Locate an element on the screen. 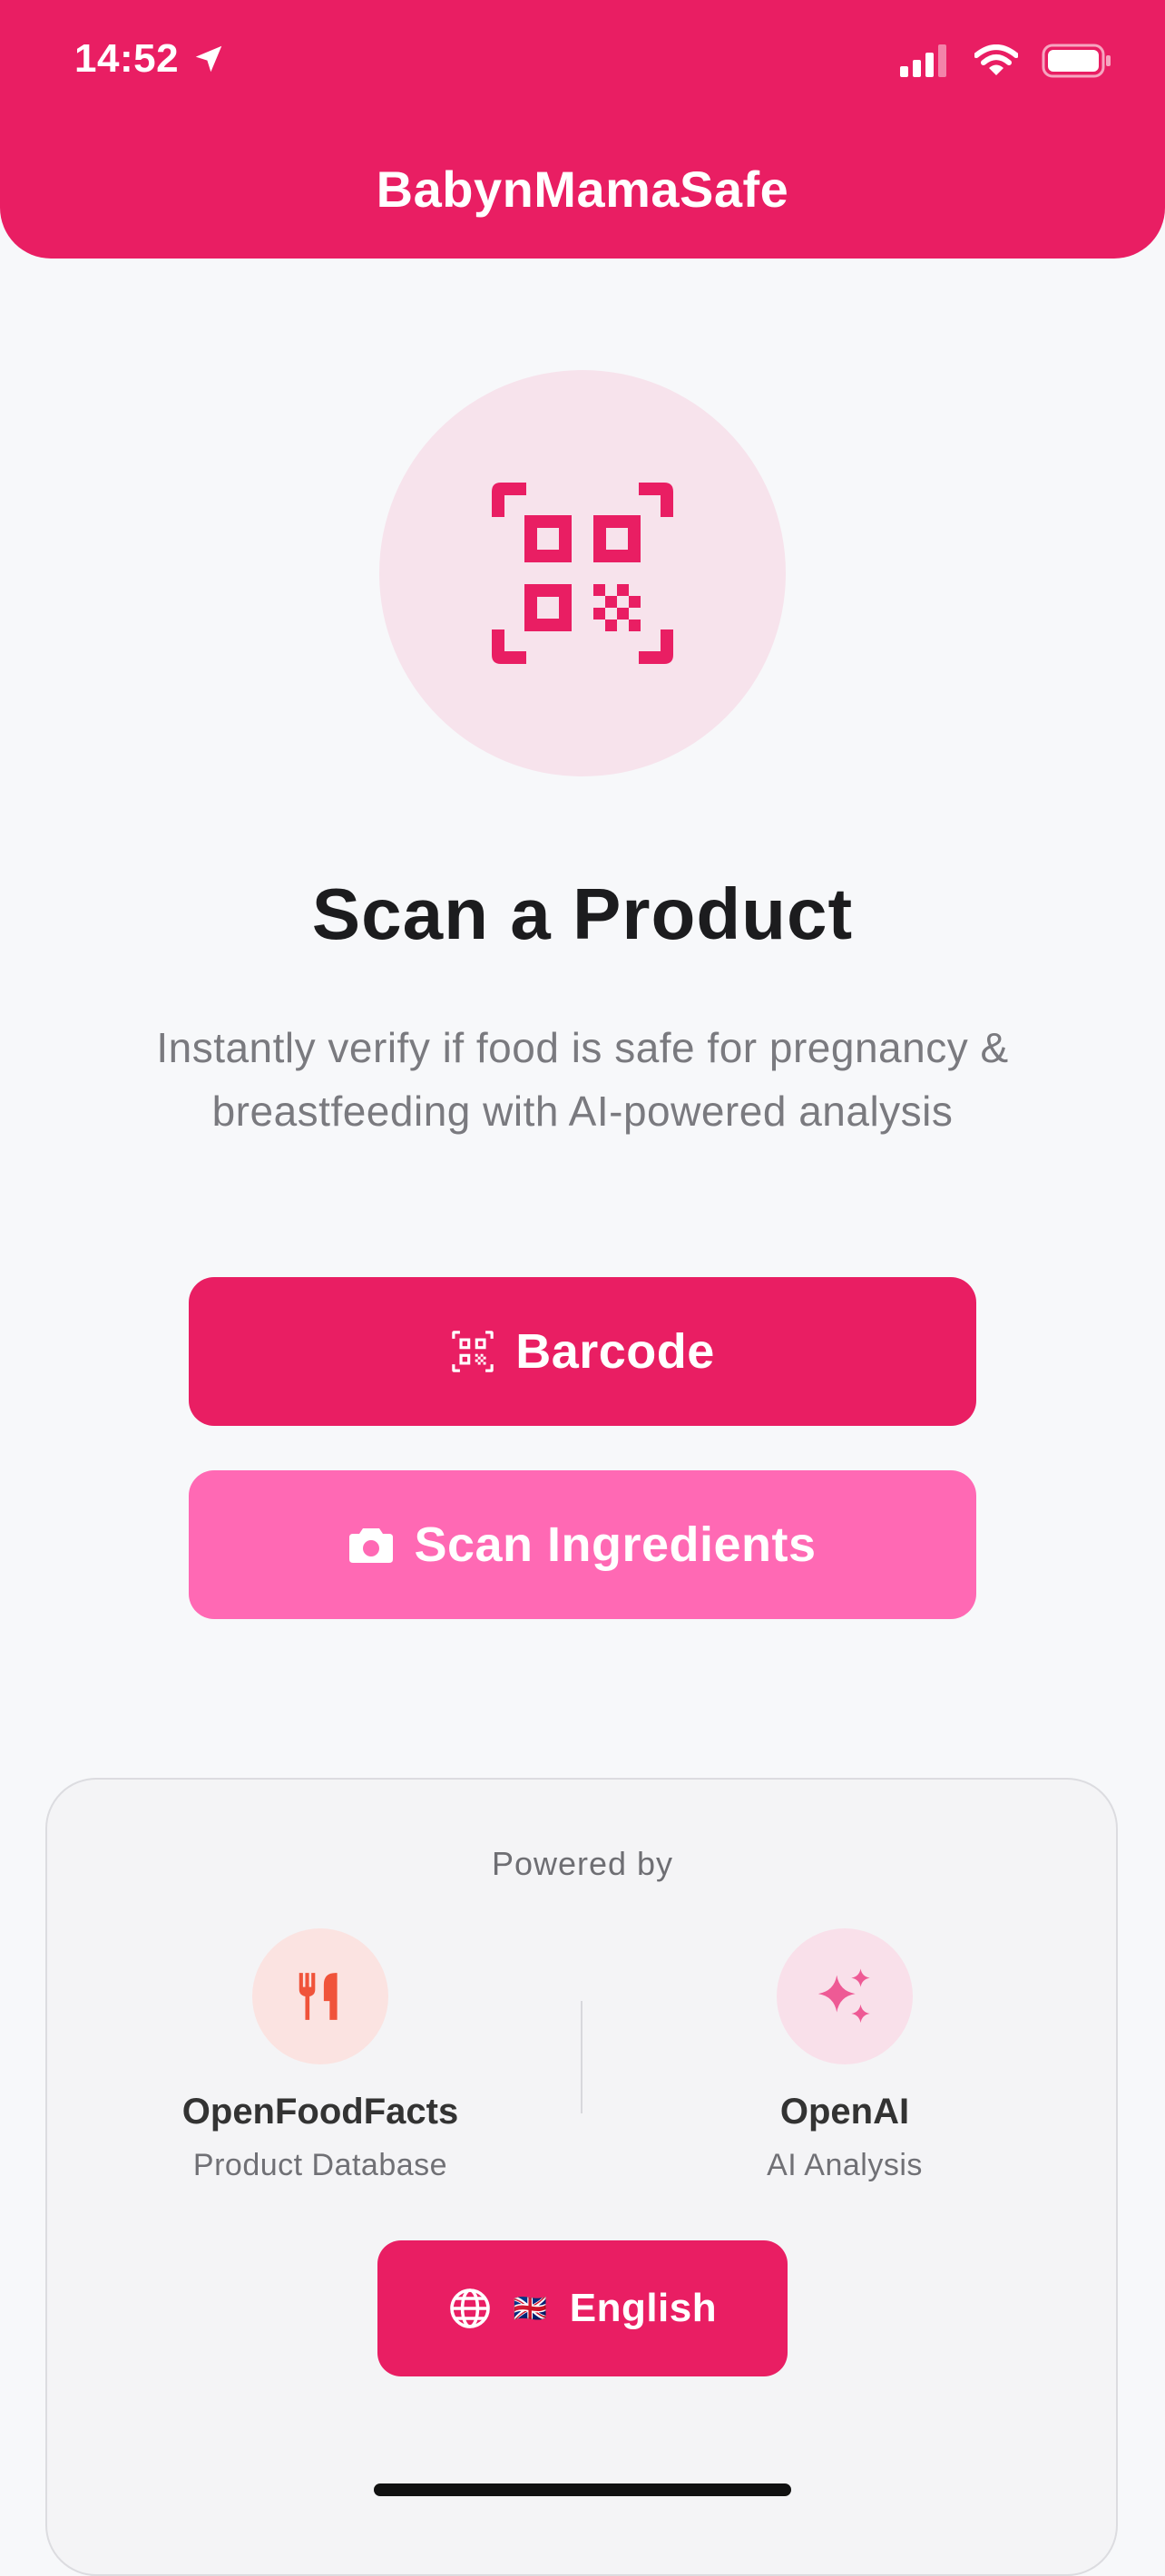 The width and height of the screenshot is (1165, 2576). sparkles-icon is located at coordinates (843, 1996).